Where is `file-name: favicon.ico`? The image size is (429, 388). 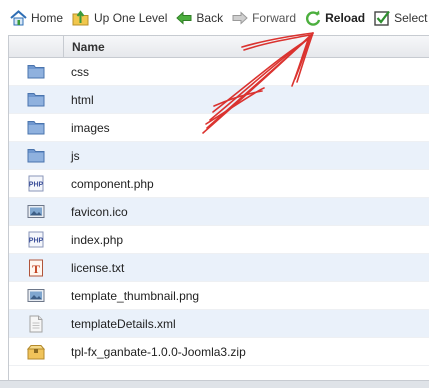
file-name: favicon.ico is located at coordinates (99, 211).